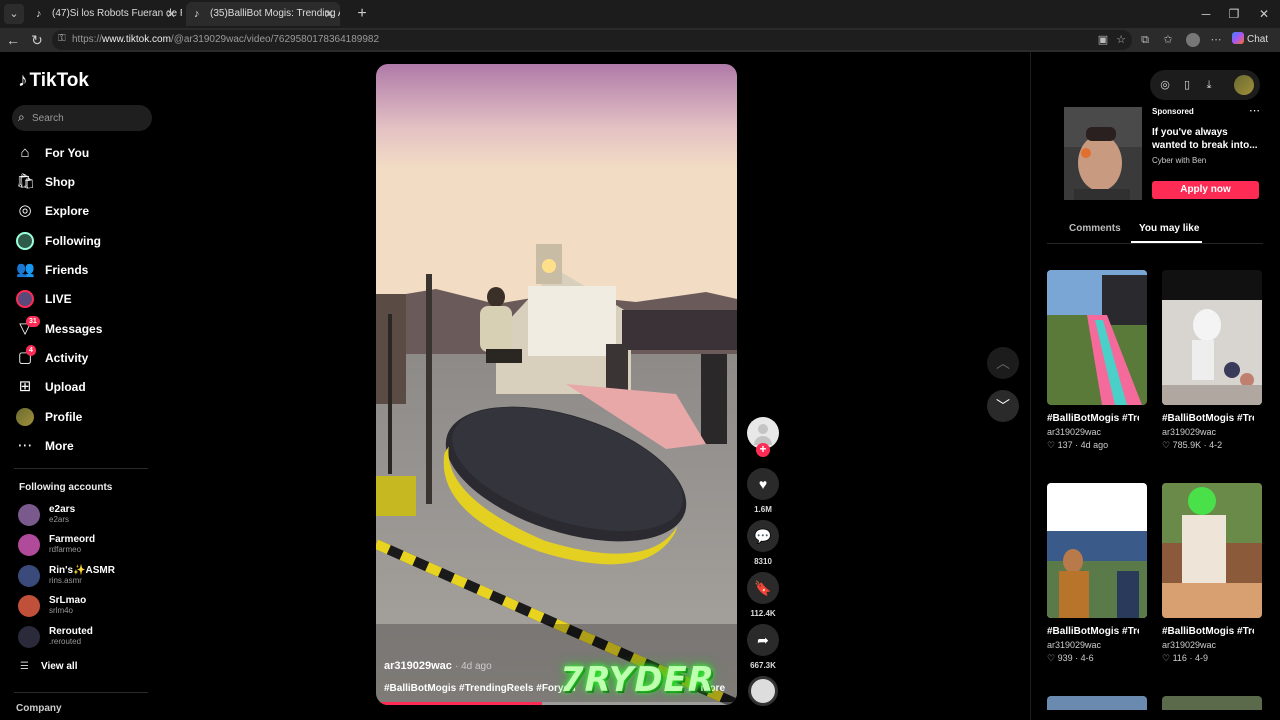  I want to click on friends-icon: 👥, so click(25, 269).